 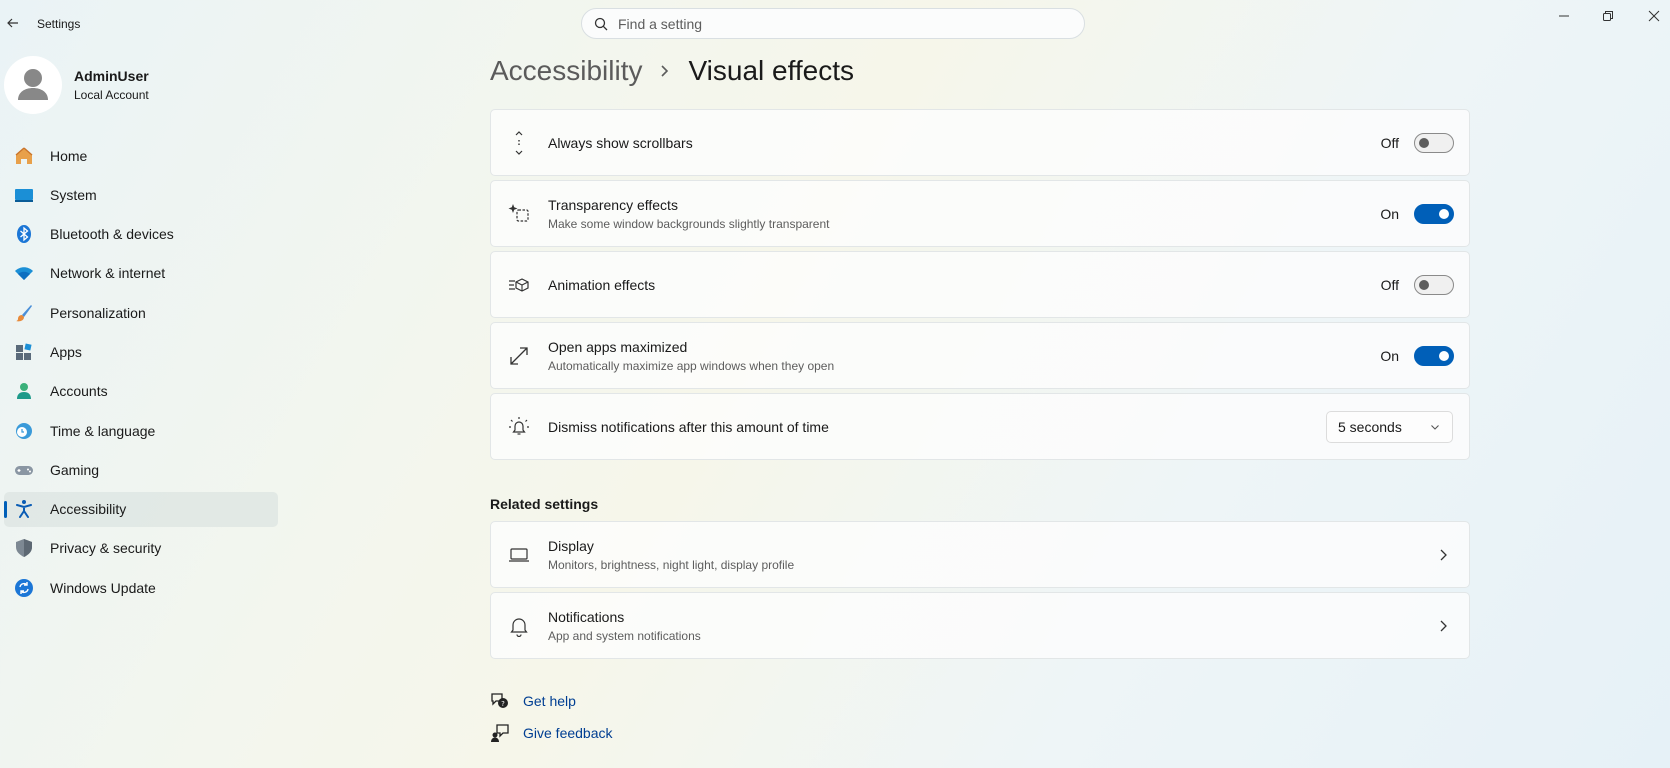 What do you see at coordinates (141, 469) in the screenshot?
I see `sidebar-item-gaming: Gaming` at bounding box center [141, 469].